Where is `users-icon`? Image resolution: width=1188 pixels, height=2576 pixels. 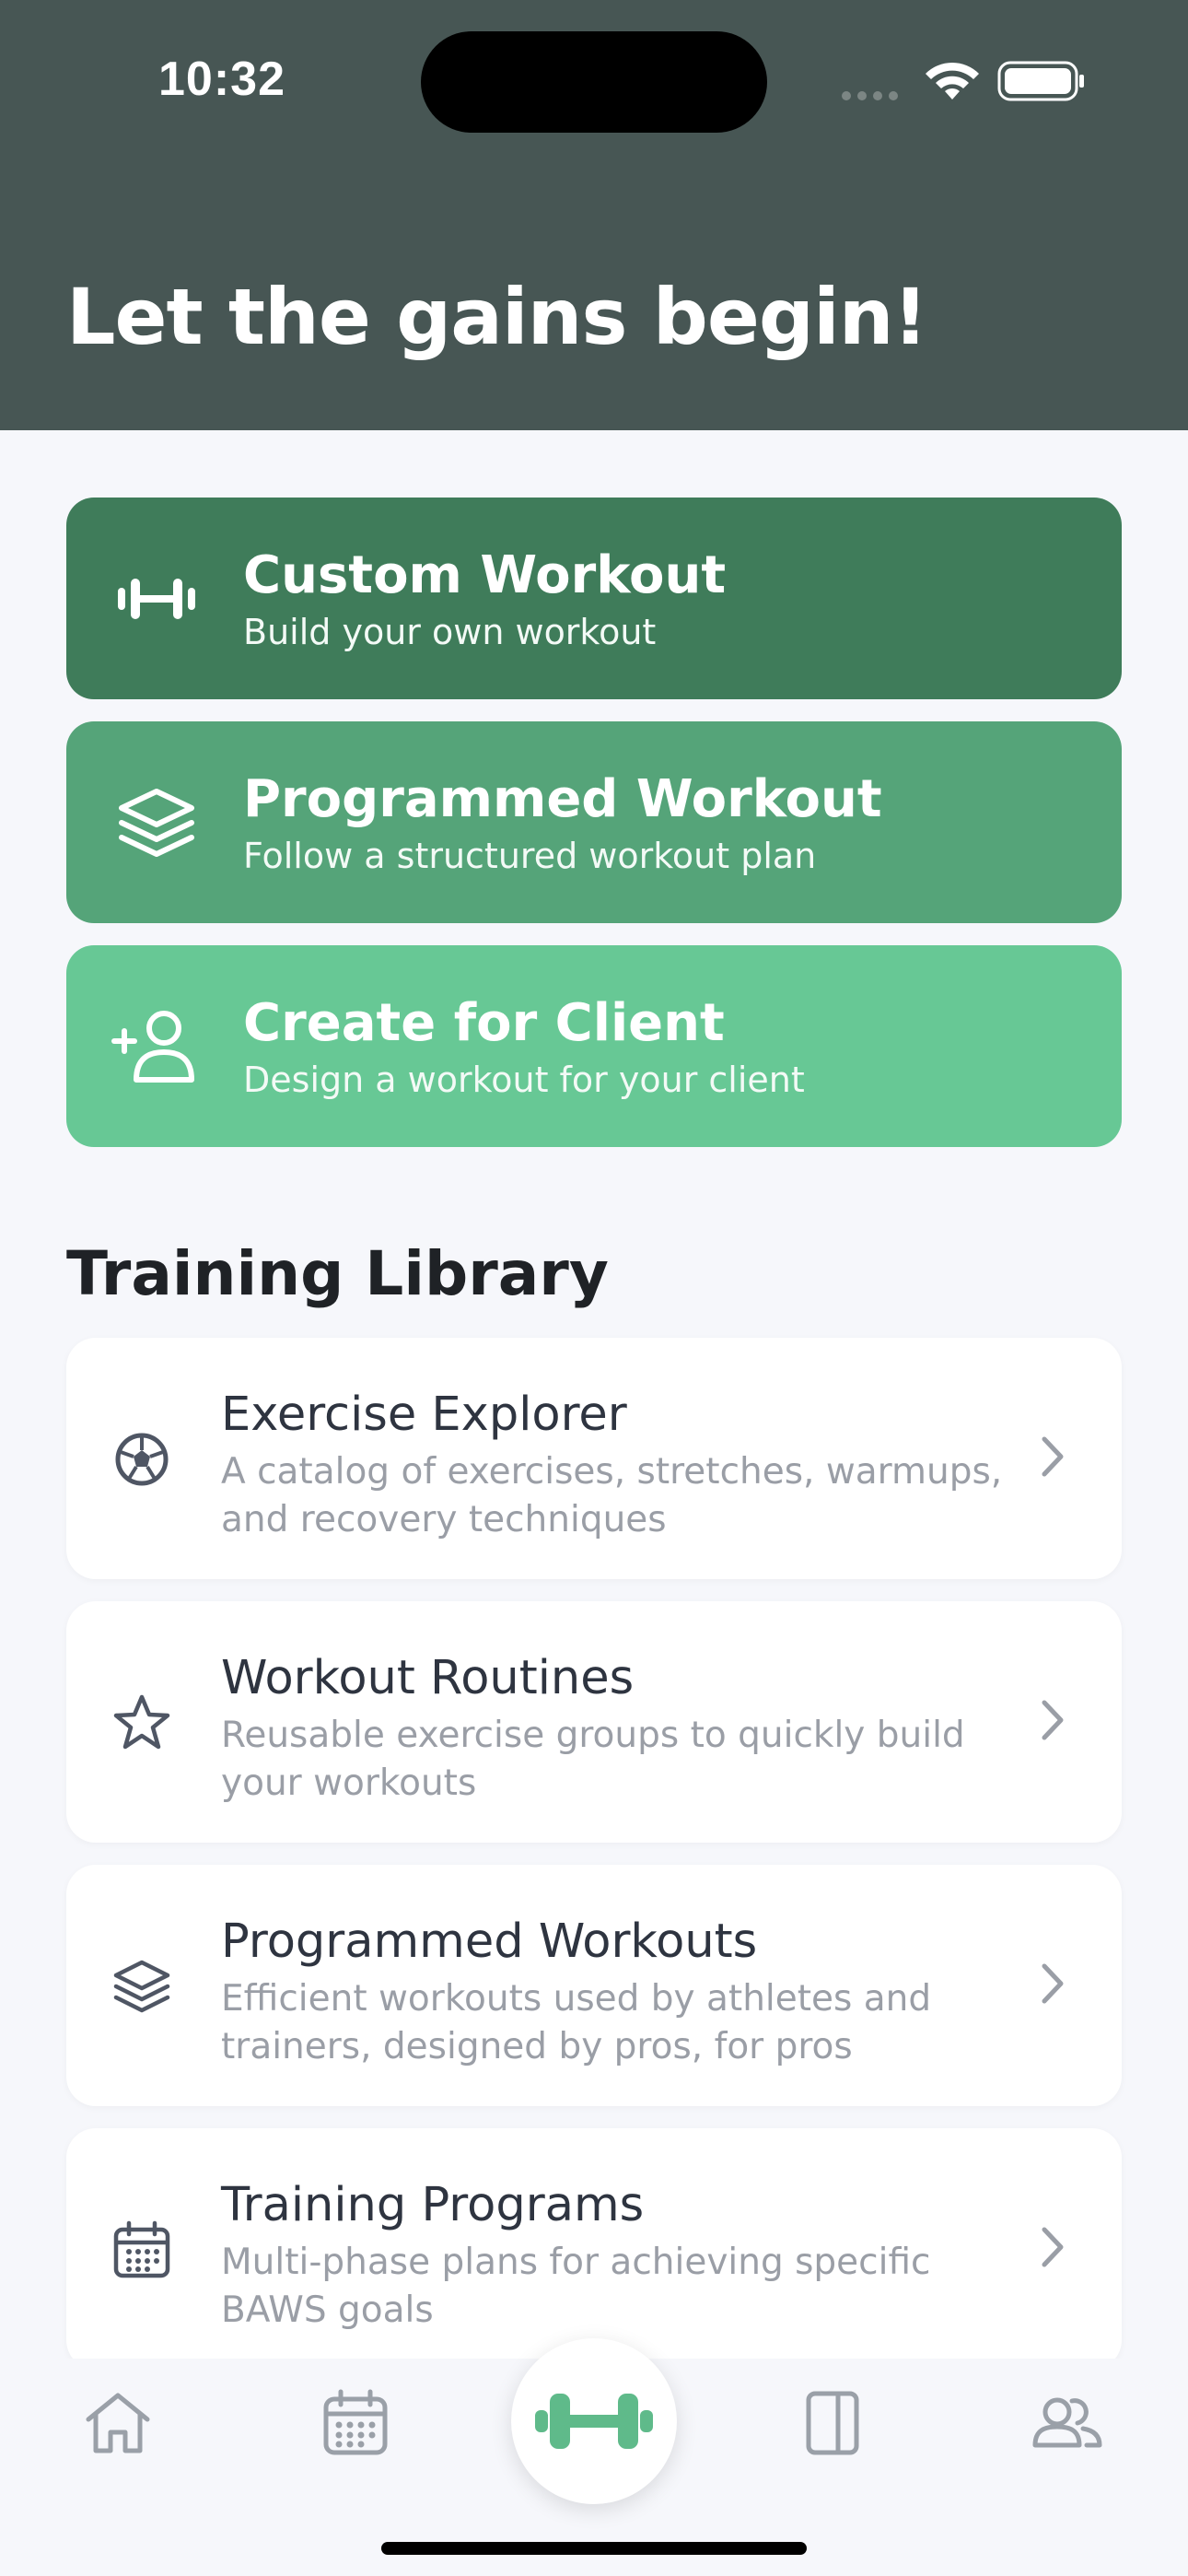 users-icon is located at coordinates (1066, 2423).